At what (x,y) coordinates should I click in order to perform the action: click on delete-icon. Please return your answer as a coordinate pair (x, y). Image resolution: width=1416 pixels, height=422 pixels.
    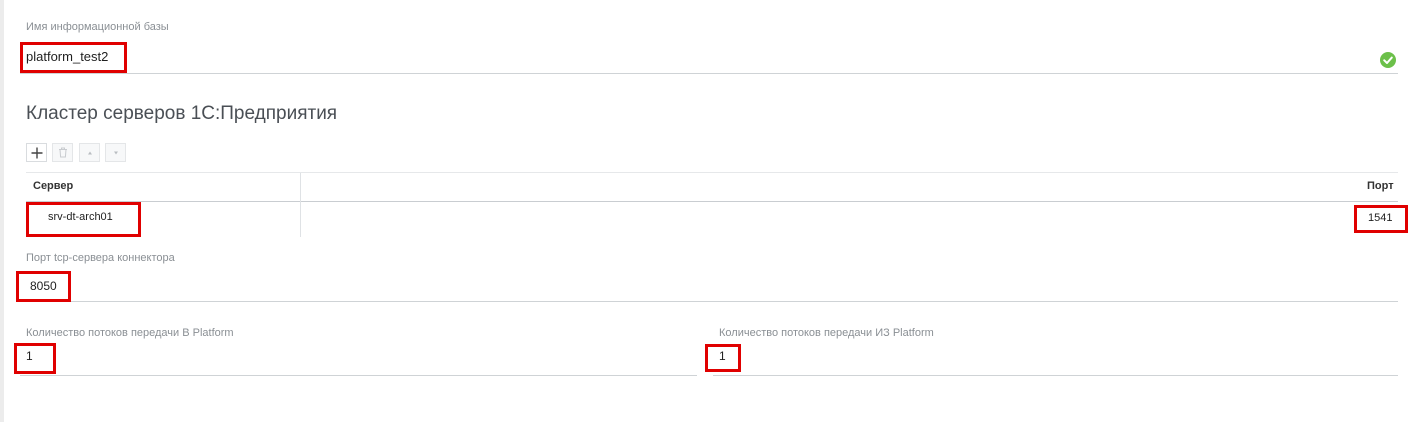
    Looking at the image, I should click on (62, 152).